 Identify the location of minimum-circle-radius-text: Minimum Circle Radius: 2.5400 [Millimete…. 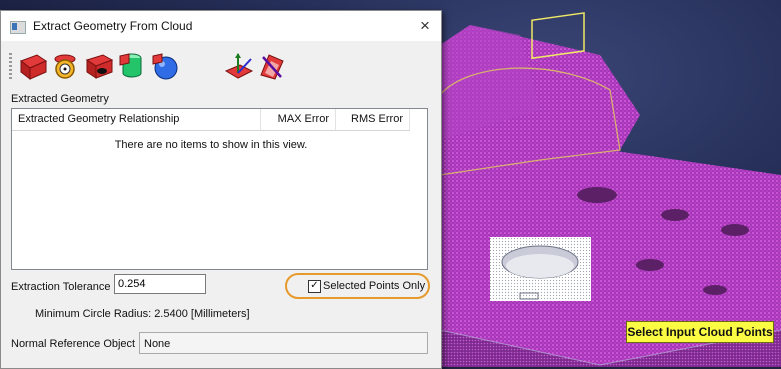
(142, 314).